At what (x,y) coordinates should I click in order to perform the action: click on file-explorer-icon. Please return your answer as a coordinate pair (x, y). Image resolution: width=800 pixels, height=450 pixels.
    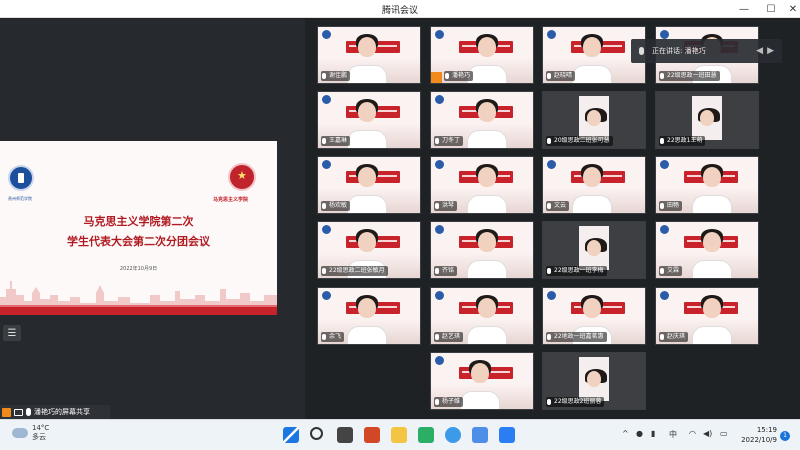
    Looking at the image, I should click on (399, 435).